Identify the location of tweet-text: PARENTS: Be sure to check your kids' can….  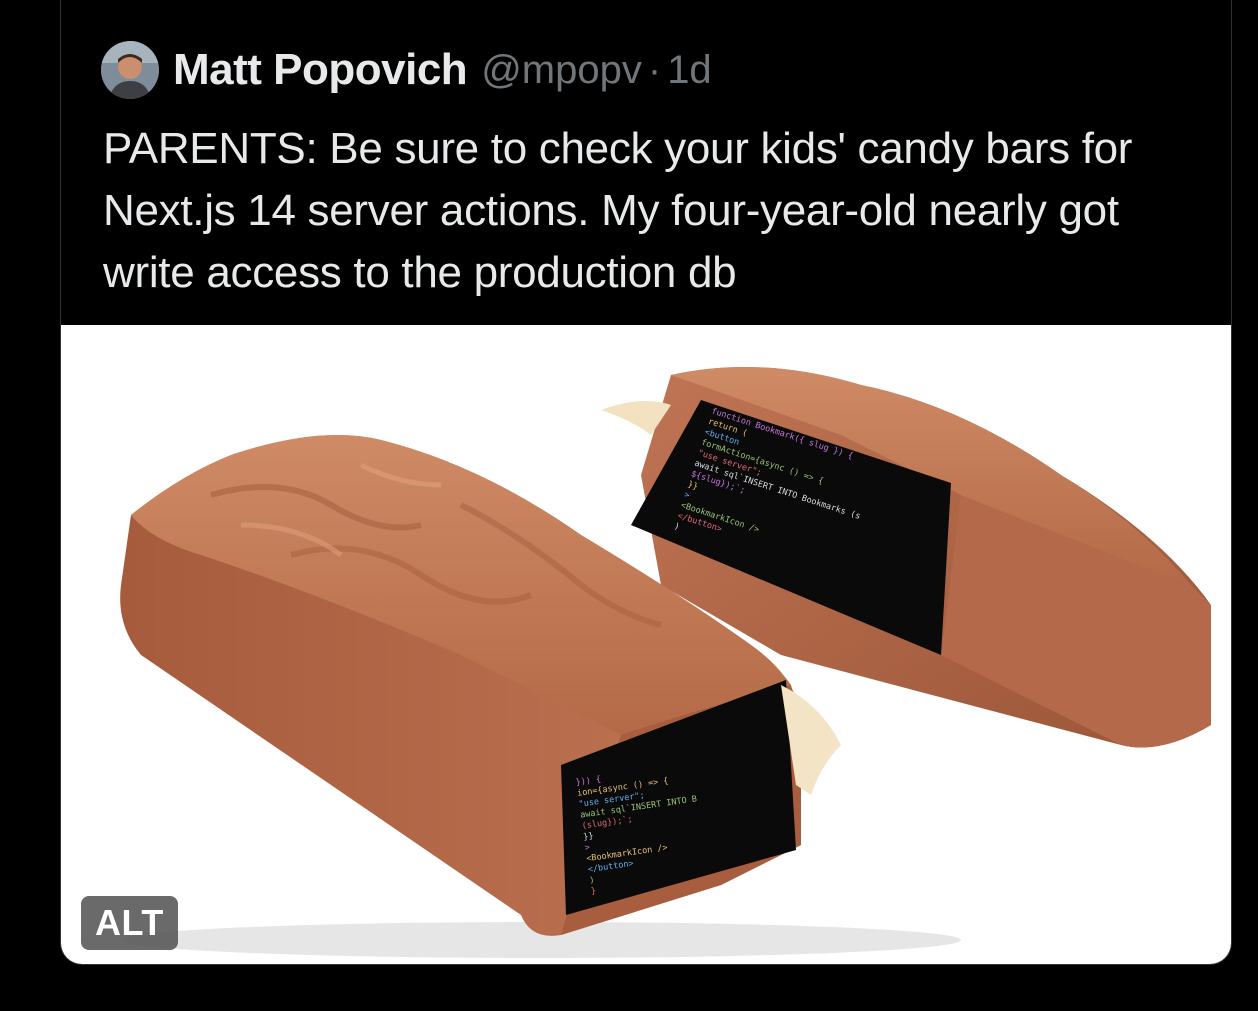
(618, 210).